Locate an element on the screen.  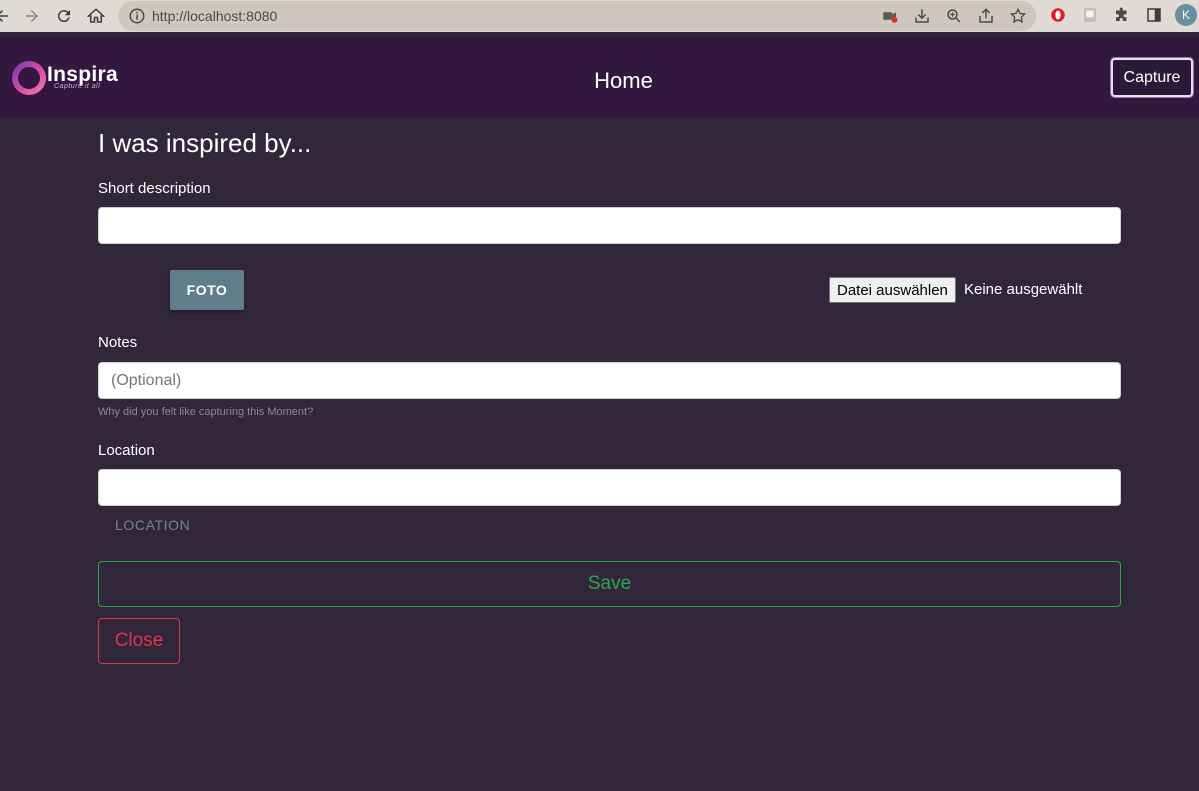
forward-icon is located at coordinates (32, 16).